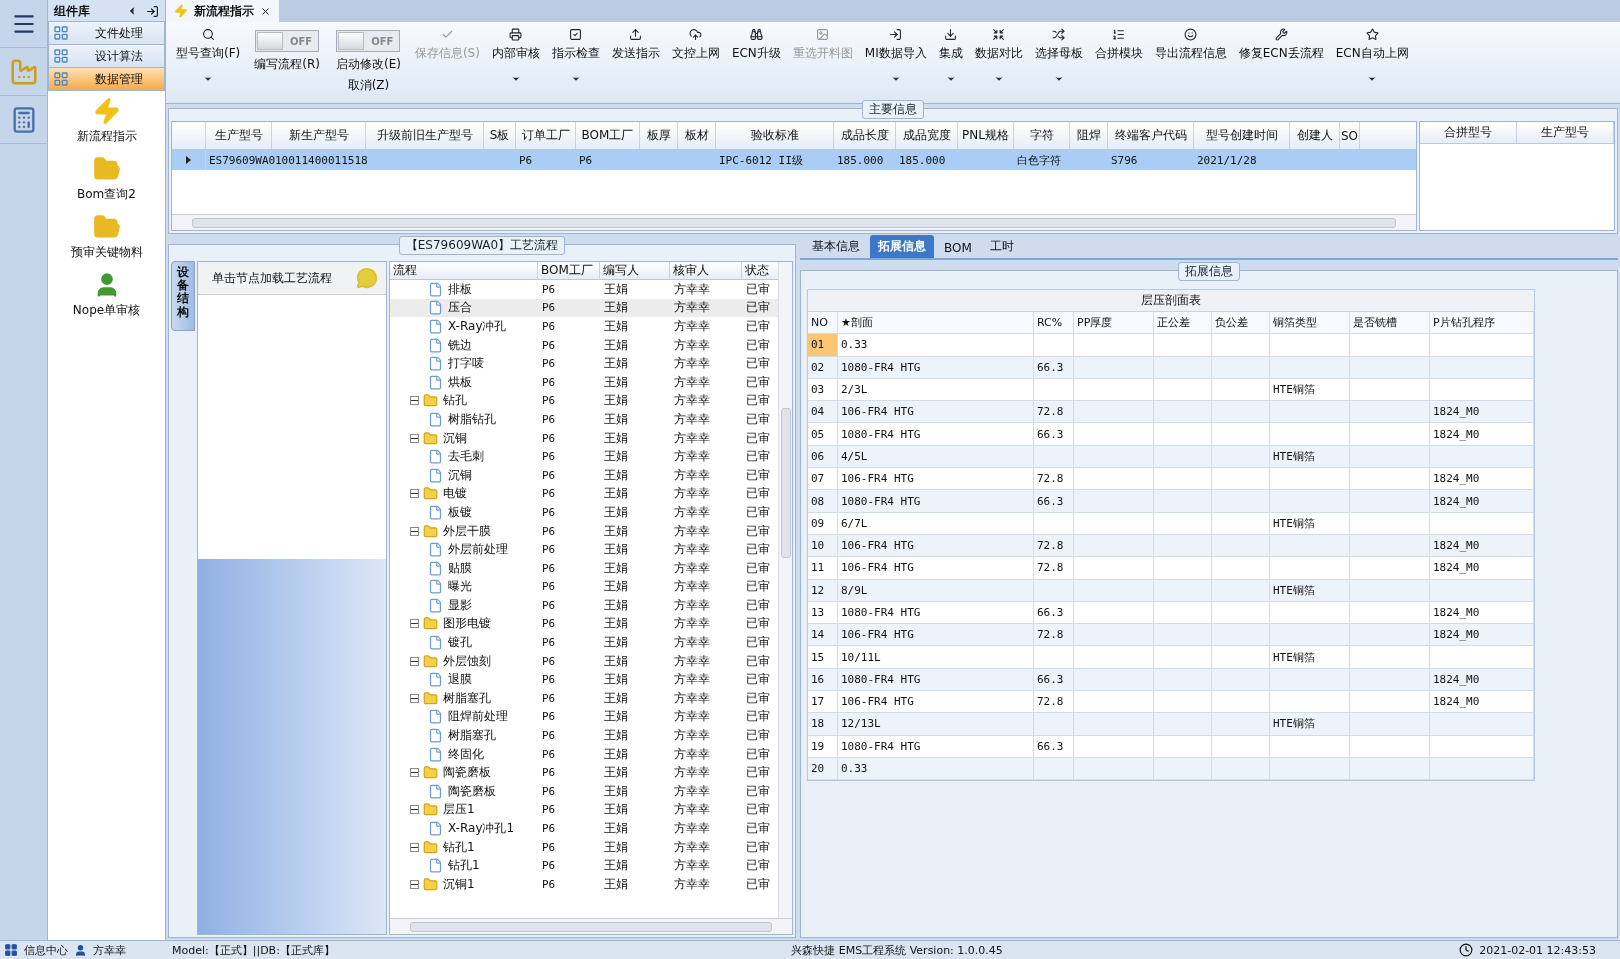 Image resolution: width=1620 pixels, height=959 pixels. I want to click on column-header: SO, so click(1350, 135).